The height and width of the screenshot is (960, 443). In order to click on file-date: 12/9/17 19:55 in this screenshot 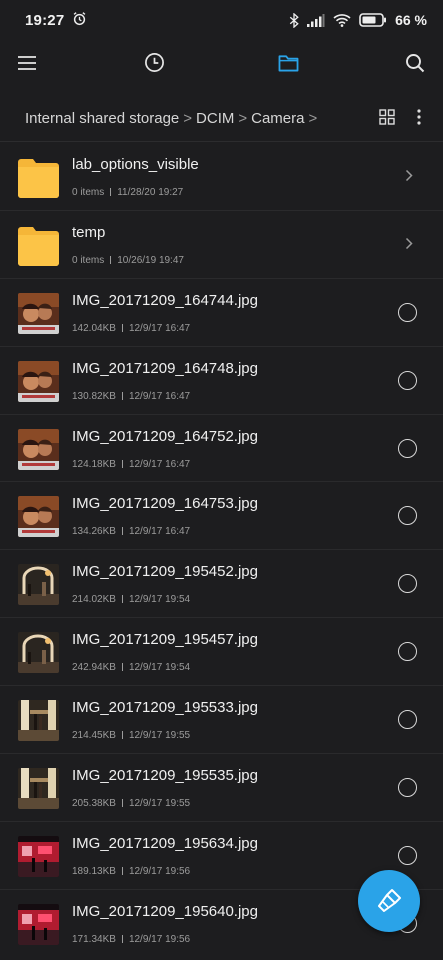, I will do `click(159, 804)`.